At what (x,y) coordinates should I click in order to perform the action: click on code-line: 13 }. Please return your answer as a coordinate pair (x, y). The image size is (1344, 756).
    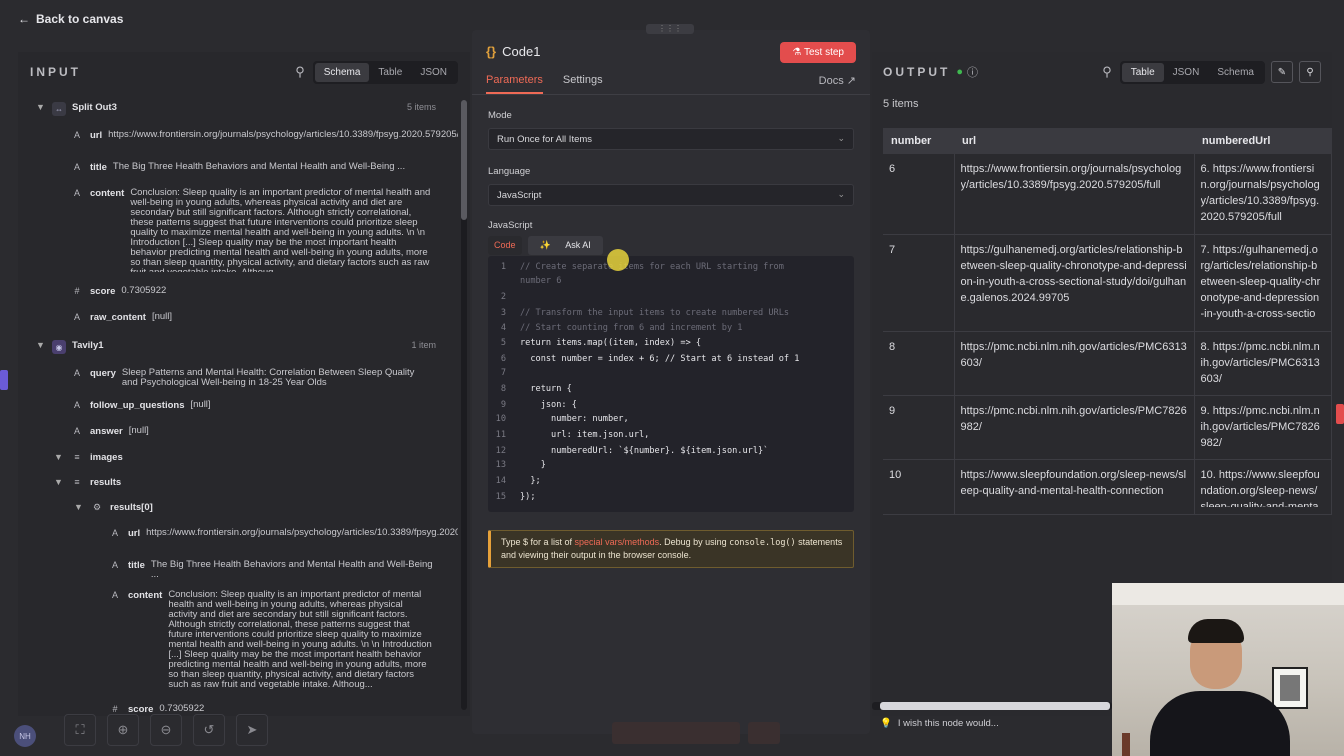
    Looking at the image, I should click on (671, 467).